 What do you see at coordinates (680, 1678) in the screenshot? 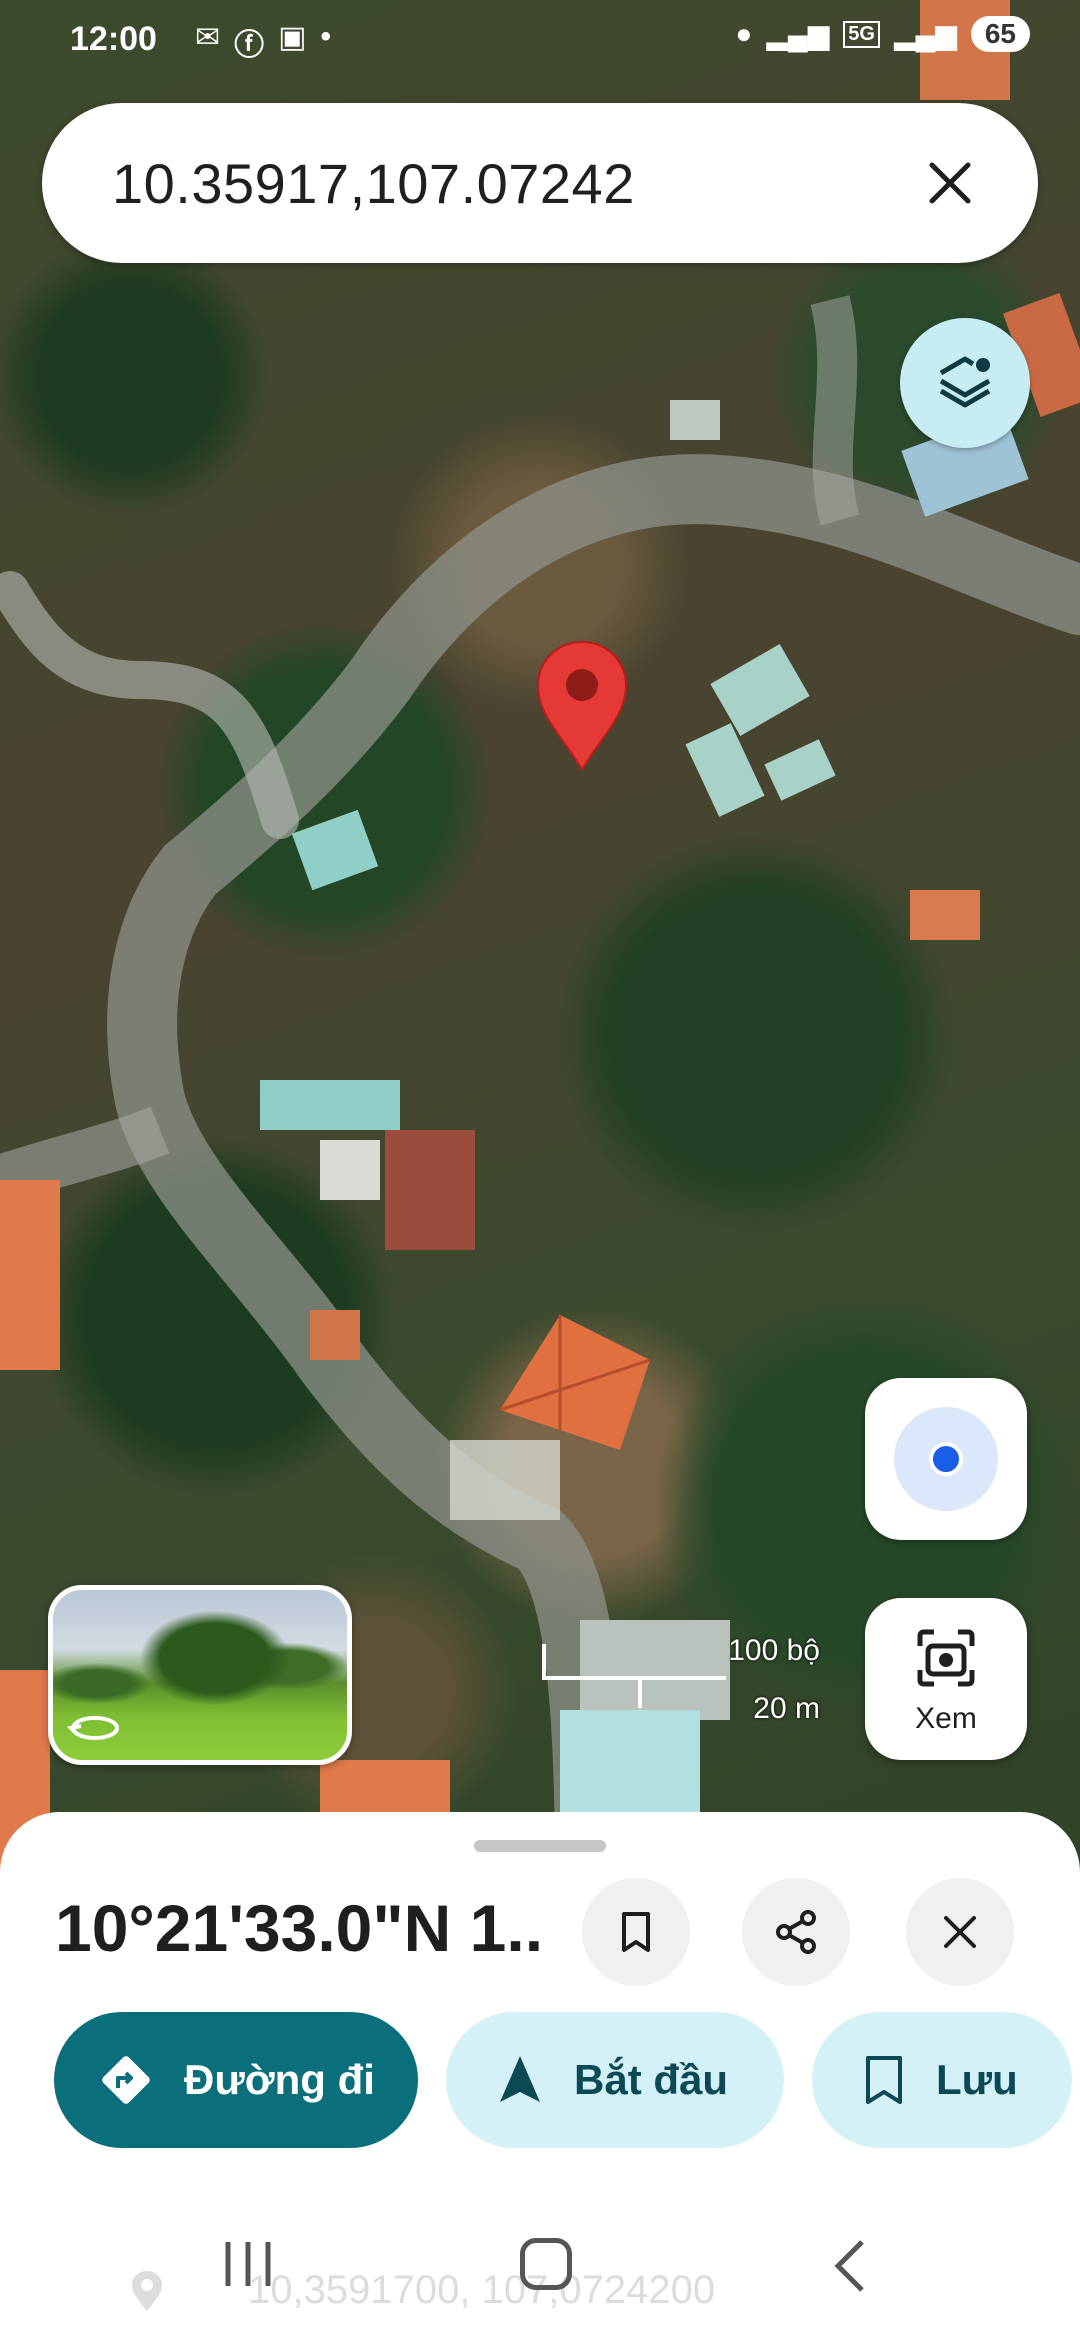
I see `map-scale: 100 bộ 20 m` at bounding box center [680, 1678].